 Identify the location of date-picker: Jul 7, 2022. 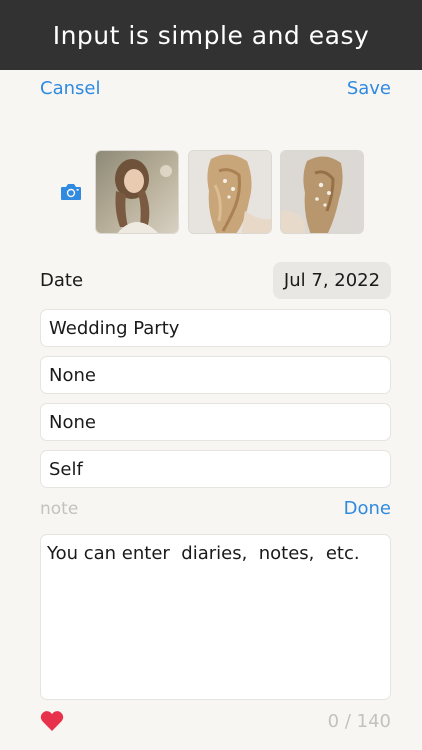
(332, 280).